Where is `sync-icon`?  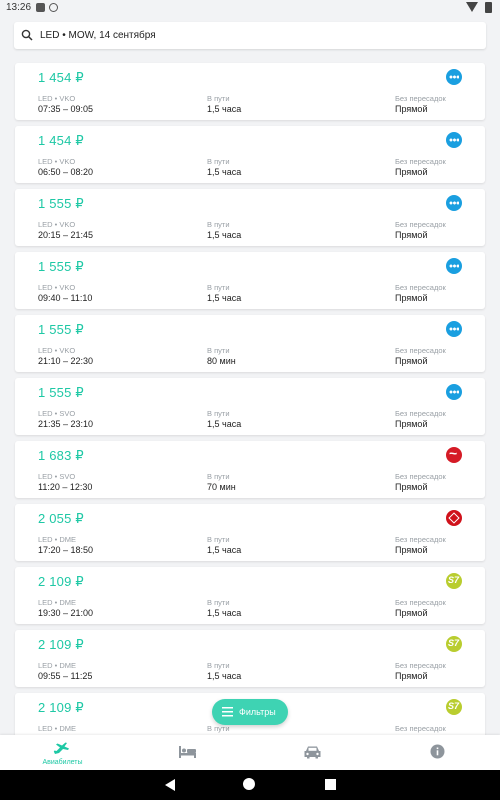 sync-icon is located at coordinates (53, 7).